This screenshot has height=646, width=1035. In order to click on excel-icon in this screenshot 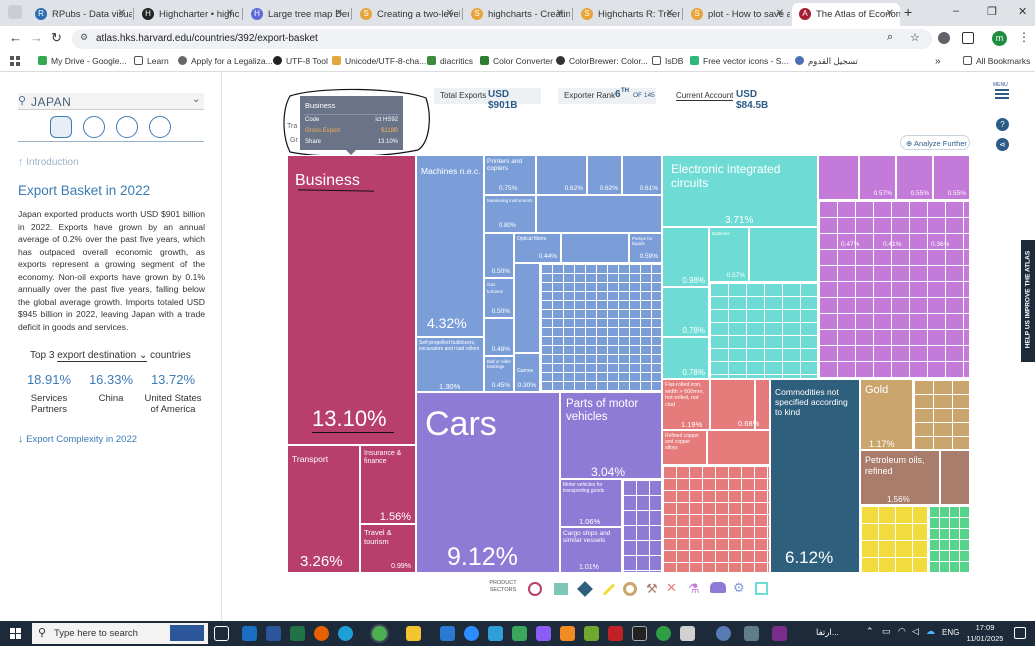, I will do `click(297, 633)`.